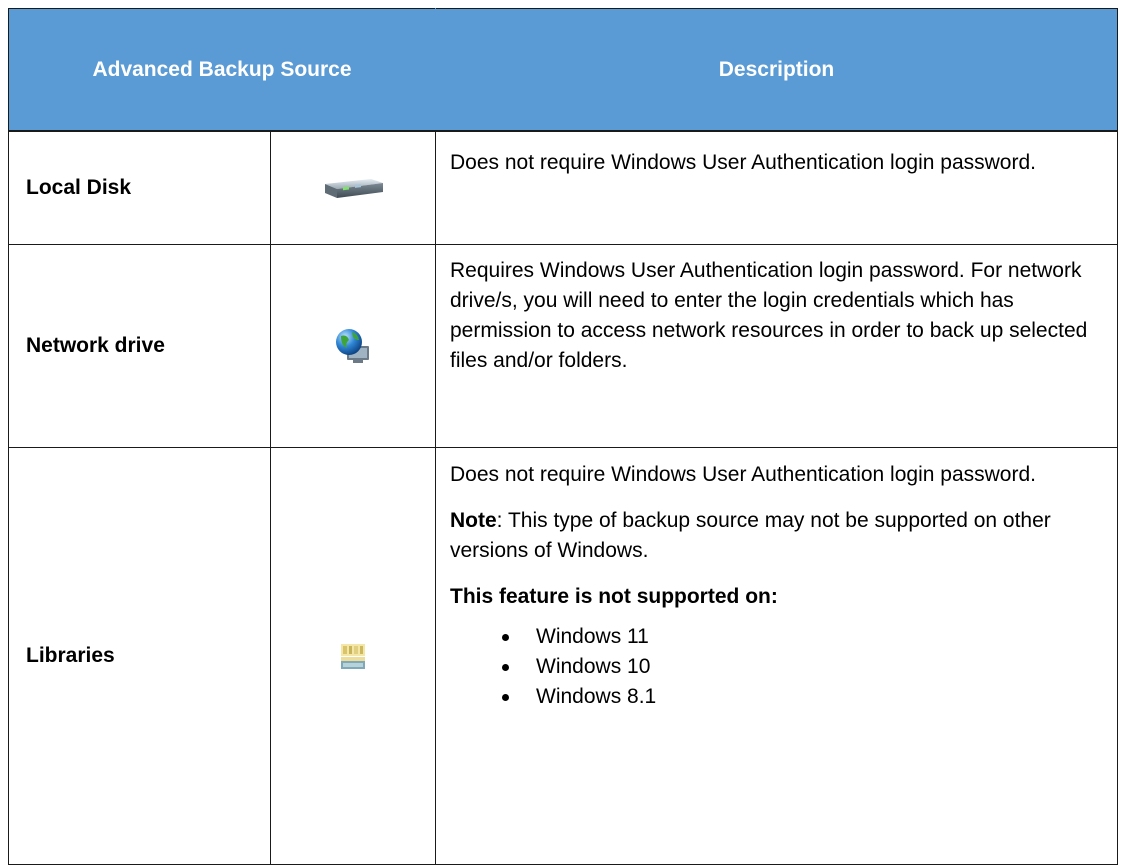 This screenshot has width=1124, height=865. I want to click on unsupported-heading: This feature is not supported on:, so click(614, 596).